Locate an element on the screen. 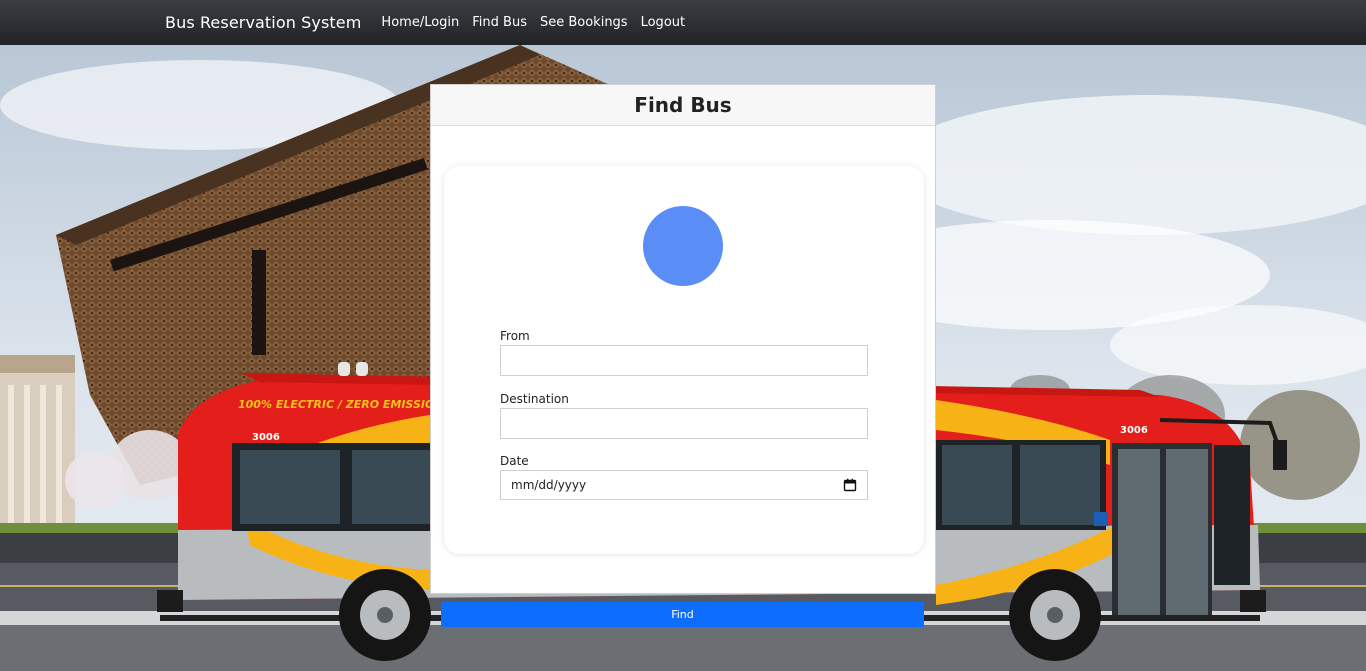  destination-label: Destination is located at coordinates (534, 399).